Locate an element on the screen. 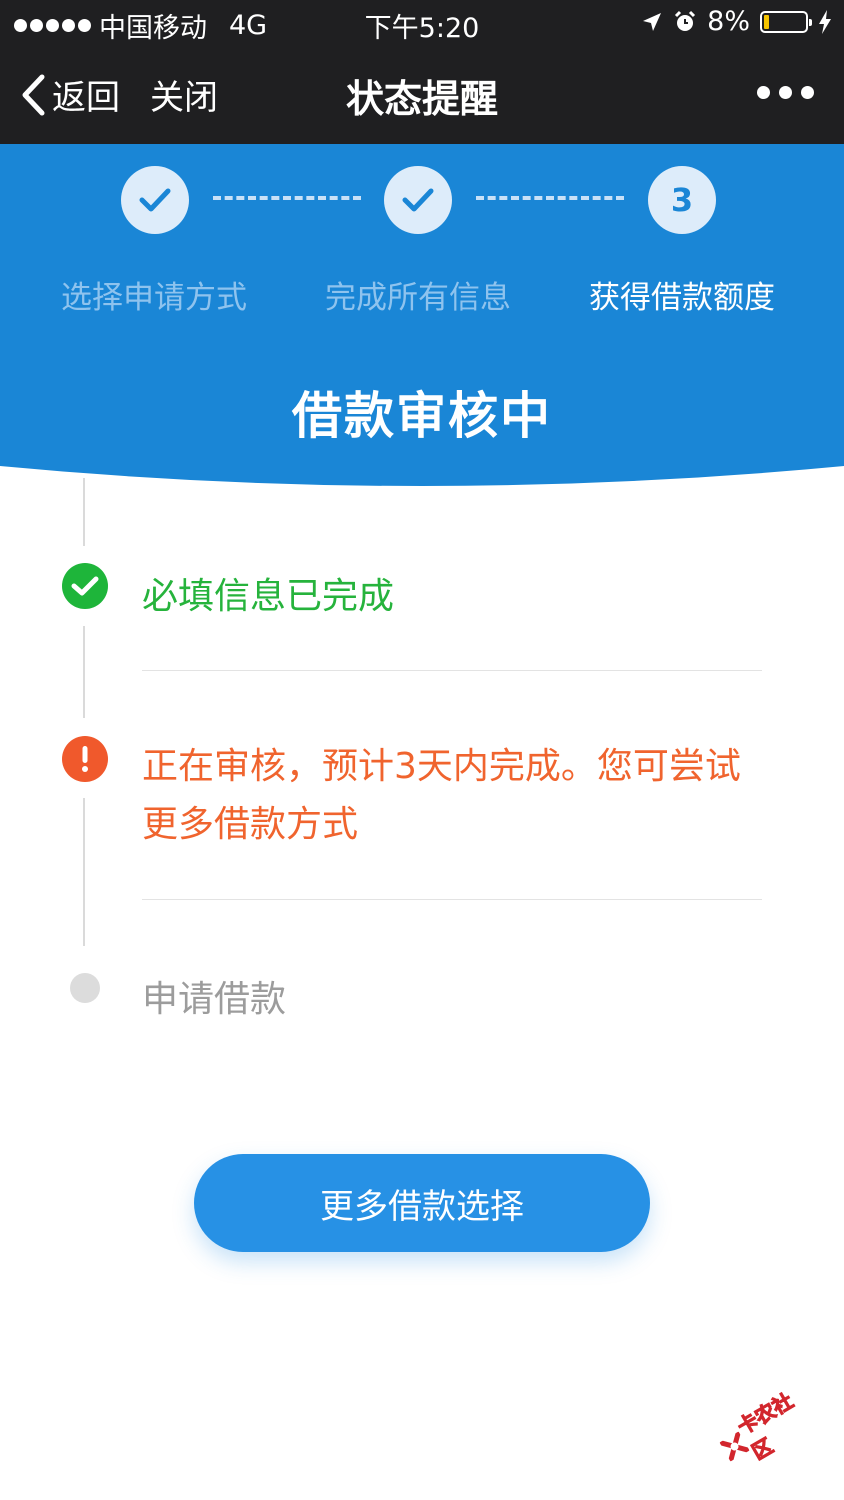 This screenshot has width=844, height=1500. pending-dot-icon is located at coordinates (85, 988).